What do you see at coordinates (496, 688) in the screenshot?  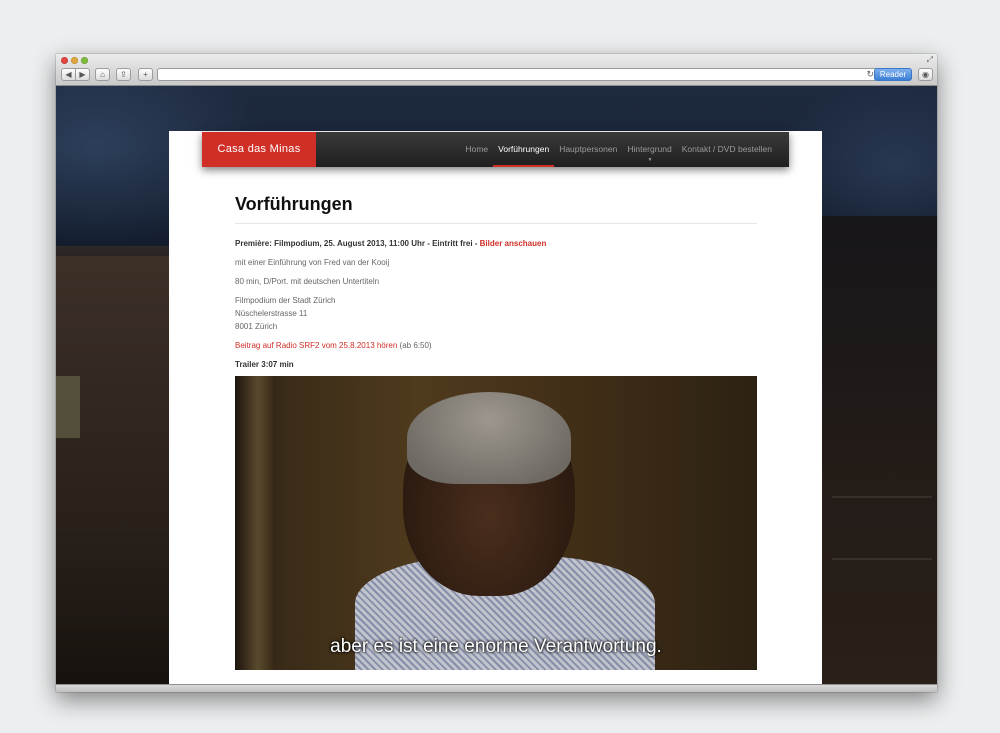 I see `browser-status-bar` at bounding box center [496, 688].